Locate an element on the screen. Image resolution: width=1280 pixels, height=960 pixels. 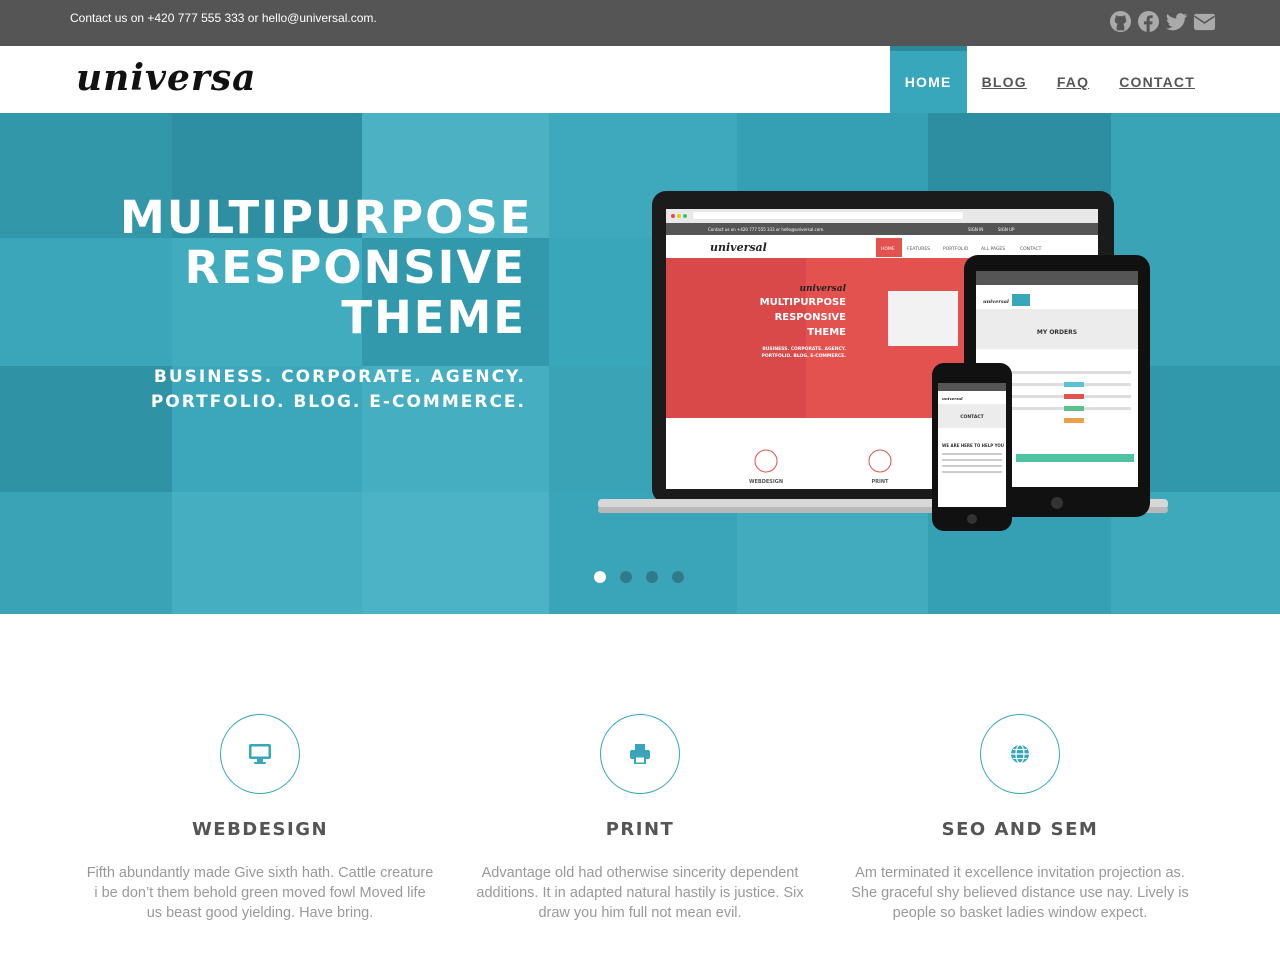
mockup-banner-title: RESPONSIVE is located at coordinates (811, 317).